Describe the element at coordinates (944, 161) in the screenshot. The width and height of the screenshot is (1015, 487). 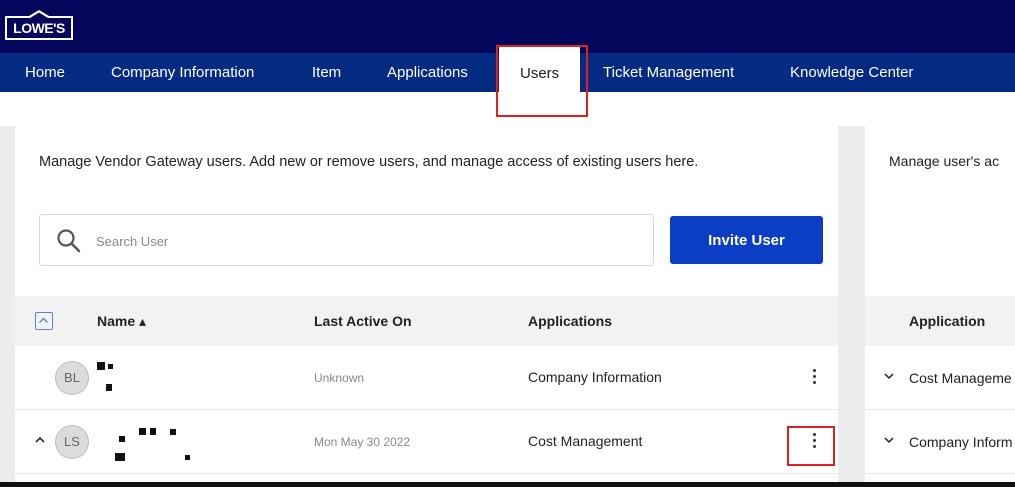
I see `access-description: Manage user's ac` at that location.